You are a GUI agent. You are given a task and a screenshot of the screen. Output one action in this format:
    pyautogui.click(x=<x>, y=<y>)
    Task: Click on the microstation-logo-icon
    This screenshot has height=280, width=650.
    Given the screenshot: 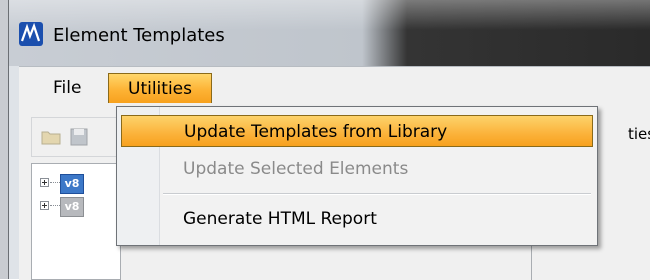 What is the action you would take?
    pyautogui.click(x=31, y=34)
    